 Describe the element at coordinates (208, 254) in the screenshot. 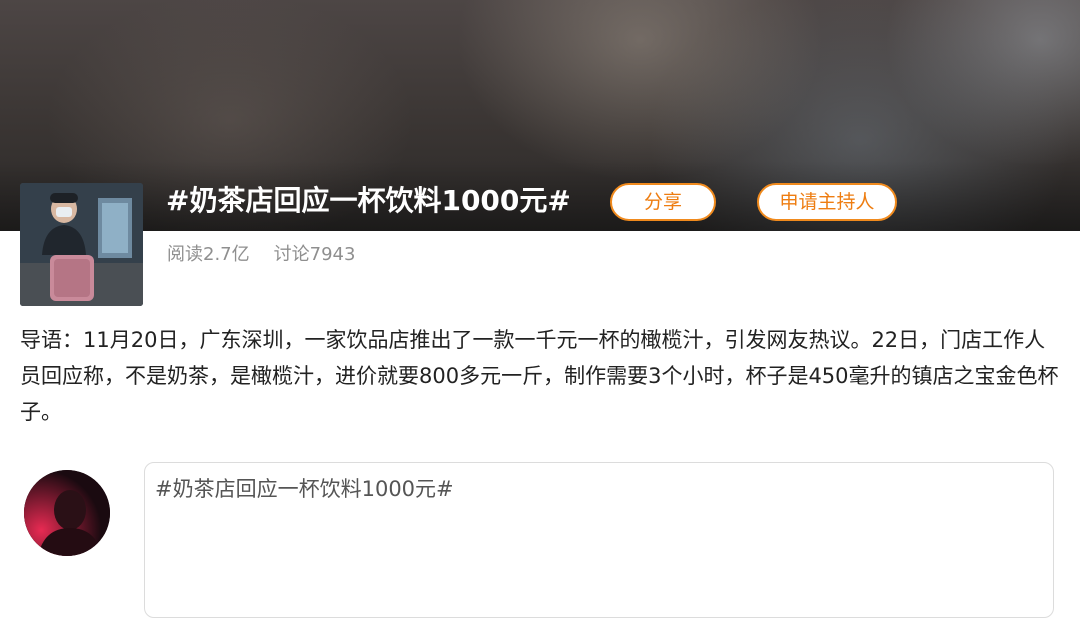

I see `read-count: 阅读2.7亿` at that location.